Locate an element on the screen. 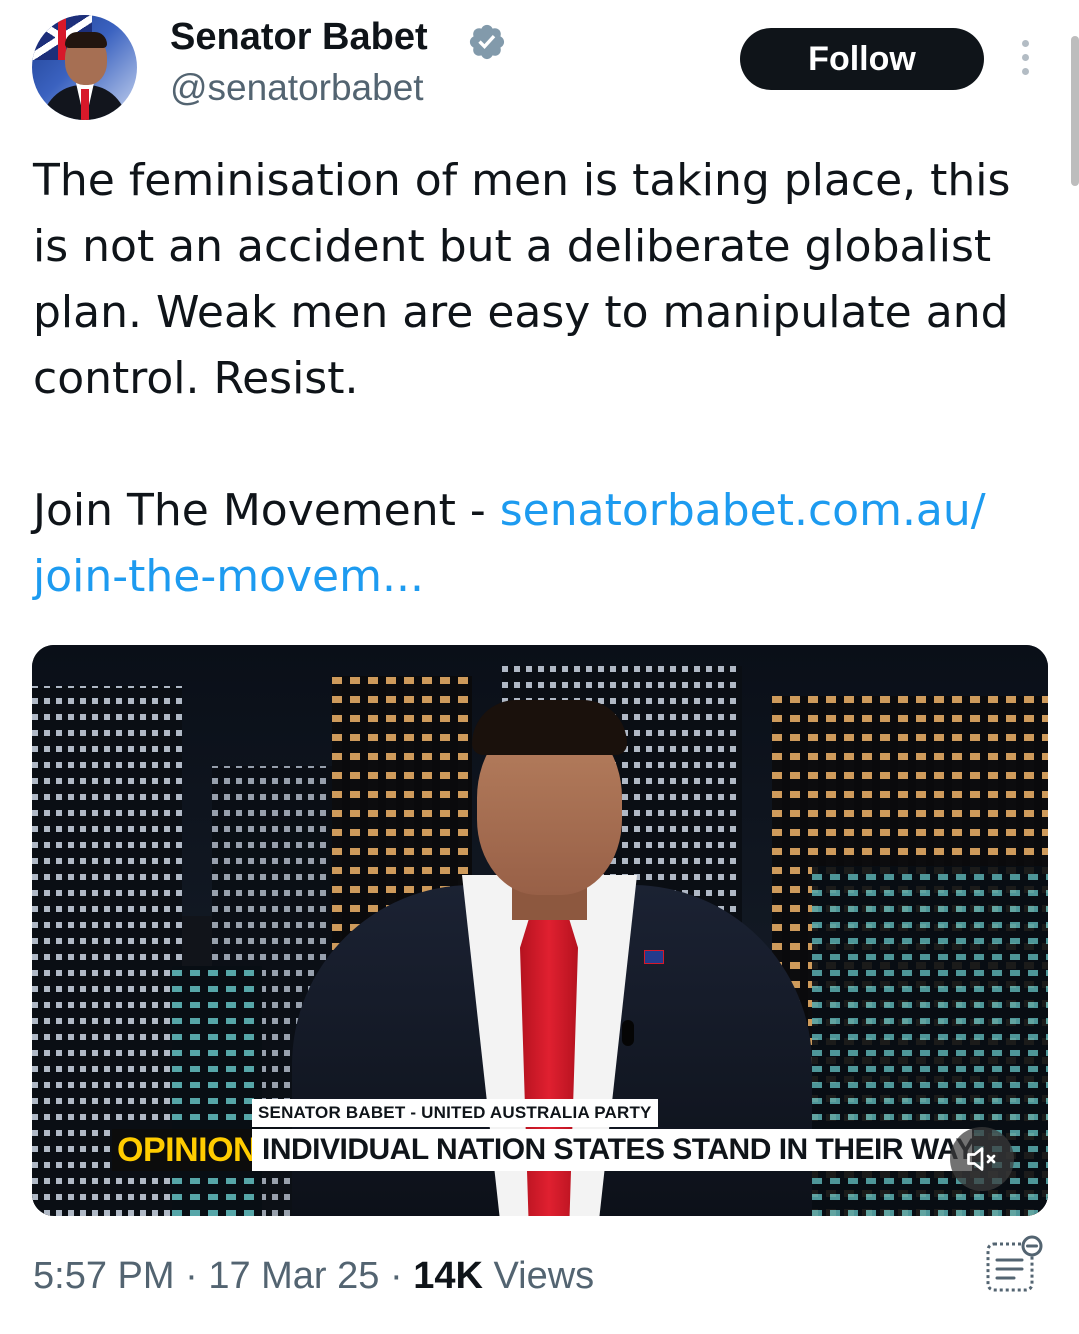 The height and width of the screenshot is (1334, 1079). opinion-tag: OPINION is located at coordinates (187, 1150).